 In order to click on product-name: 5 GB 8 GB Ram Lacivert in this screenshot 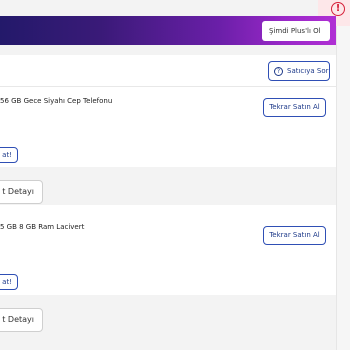, I will do `click(42, 227)`.